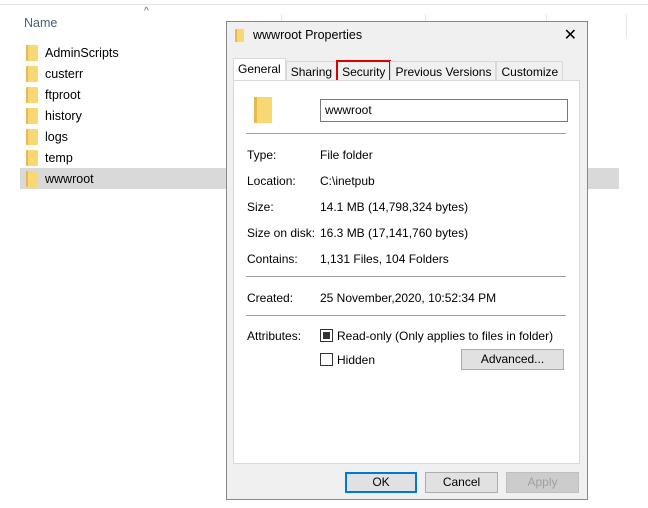 The height and width of the screenshot is (508, 648). What do you see at coordinates (146, 11) in the screenshot?
I see `sort-ascending-icon: ^` at bounding box center [146, 11].